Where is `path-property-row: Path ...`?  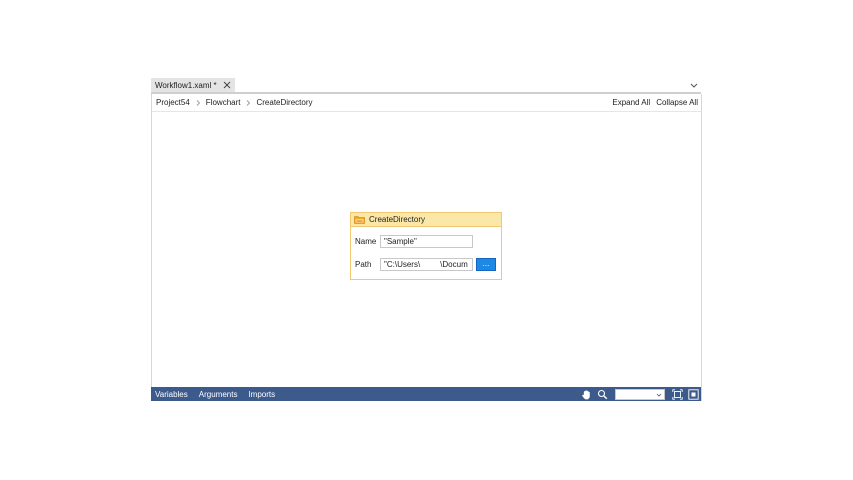 path-property-row: Path ... is located at coordinates (425, 264).